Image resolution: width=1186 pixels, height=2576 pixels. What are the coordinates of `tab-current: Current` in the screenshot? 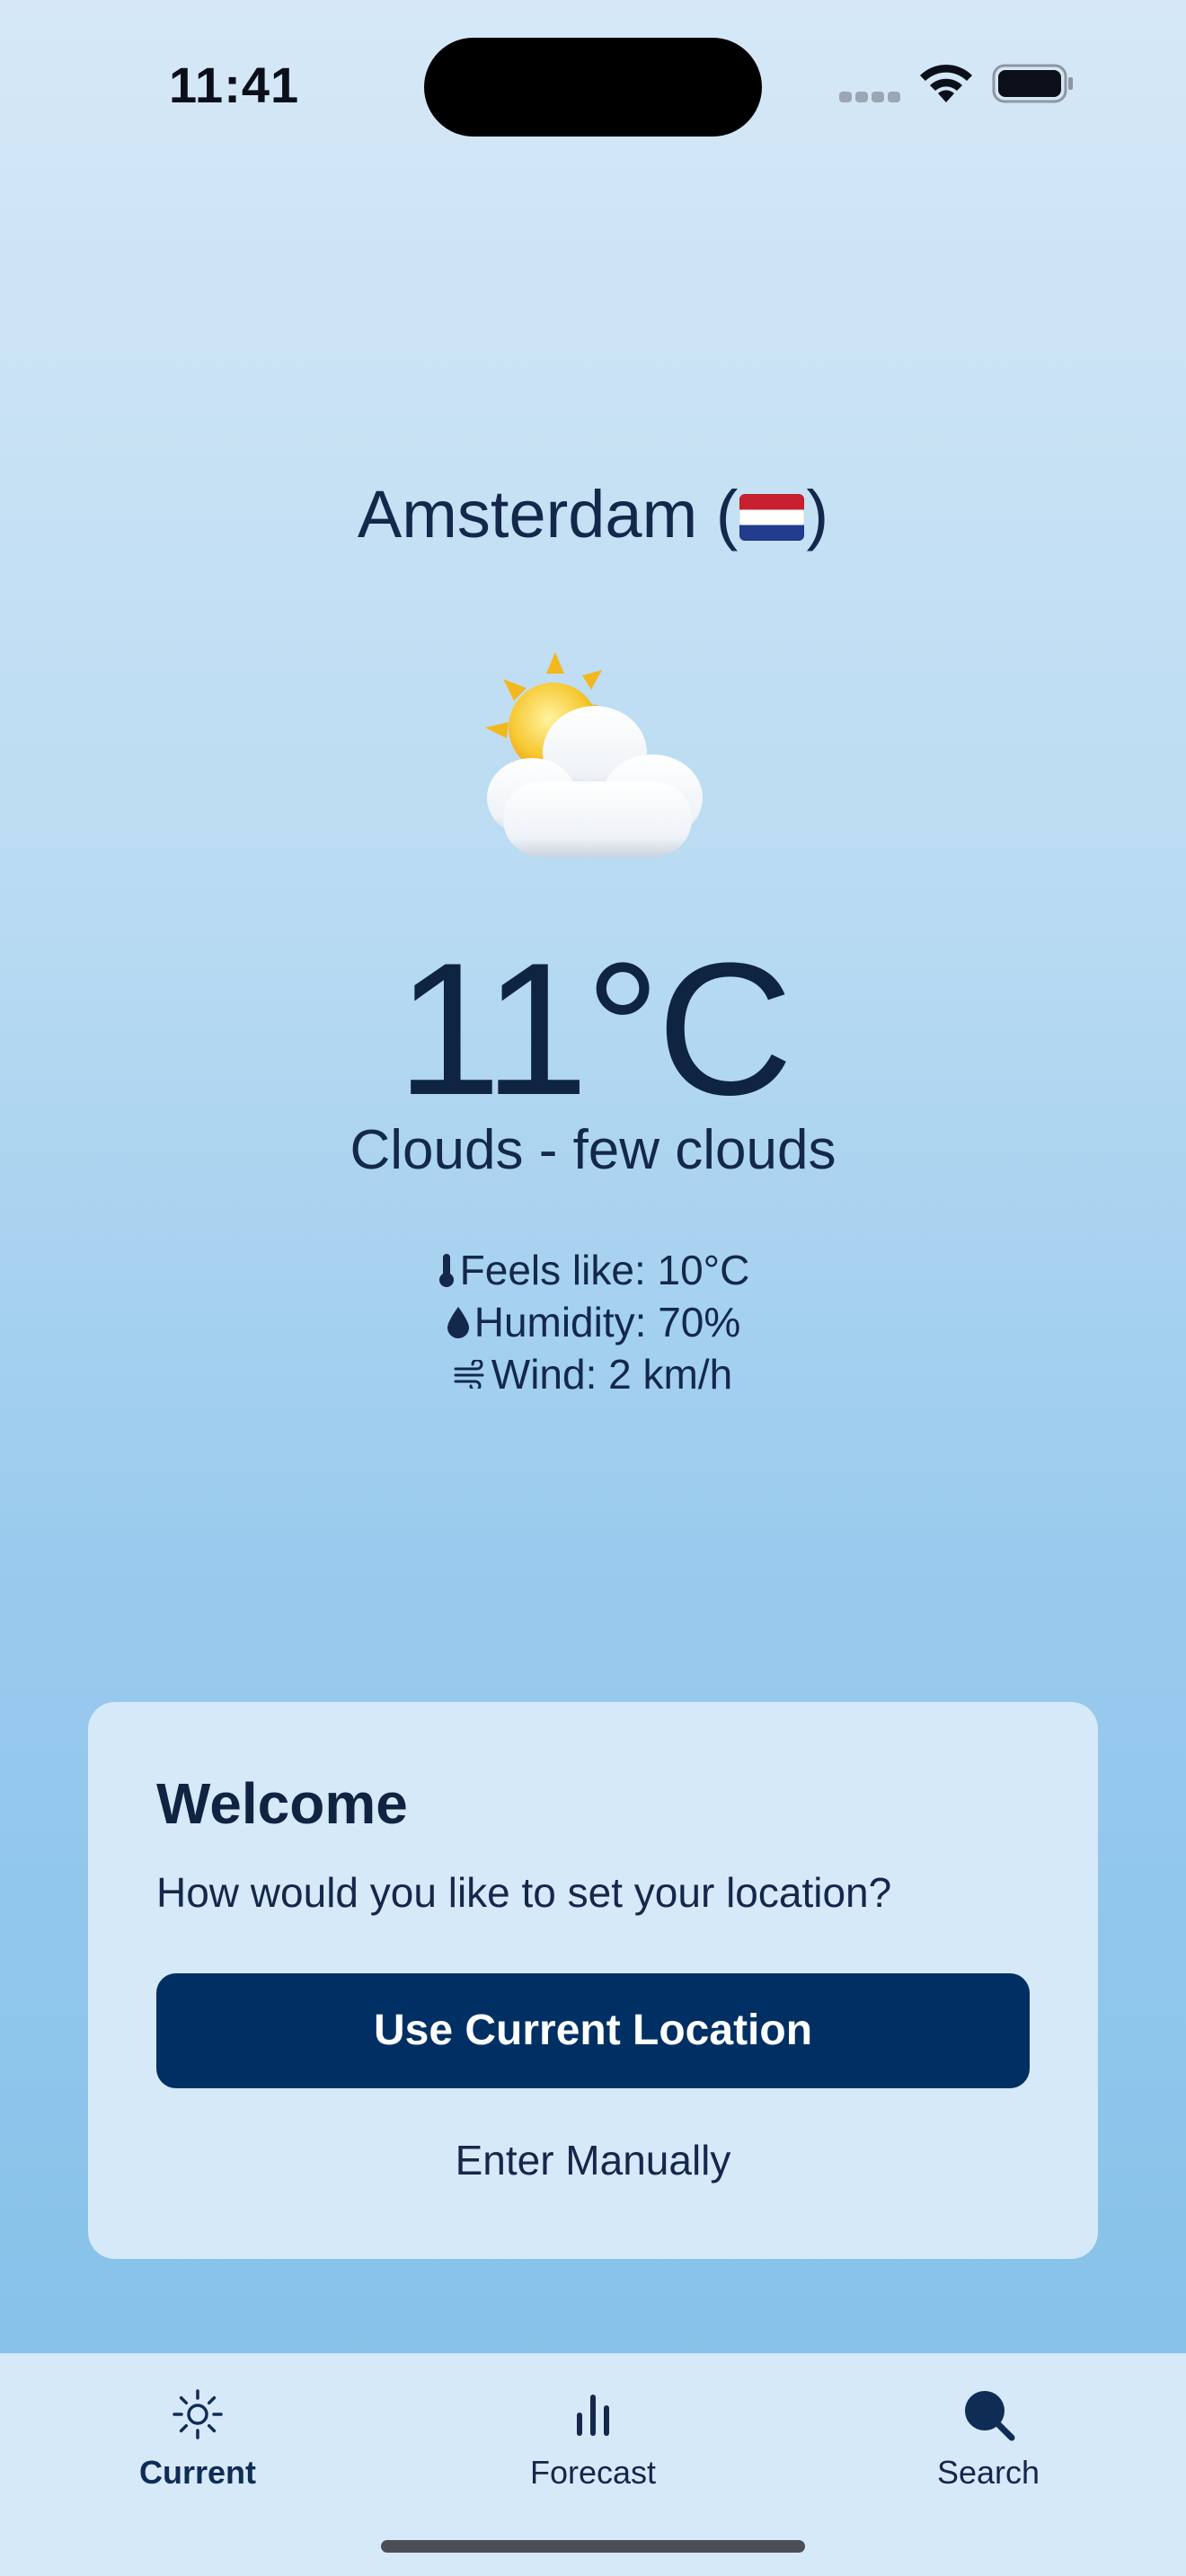 It's located at (197, 2429).